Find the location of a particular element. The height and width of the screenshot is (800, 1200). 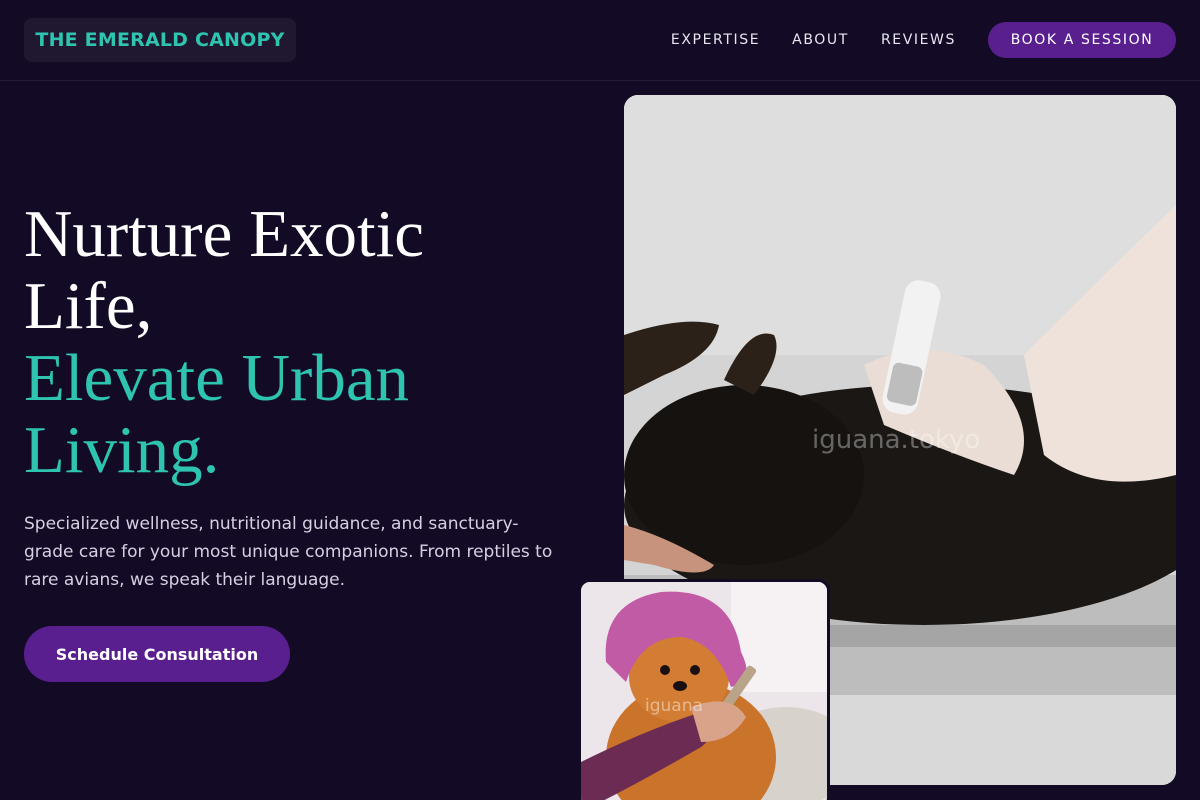

hero-accent-line-1: Elevate Urban is located at coordinates (217, 378).